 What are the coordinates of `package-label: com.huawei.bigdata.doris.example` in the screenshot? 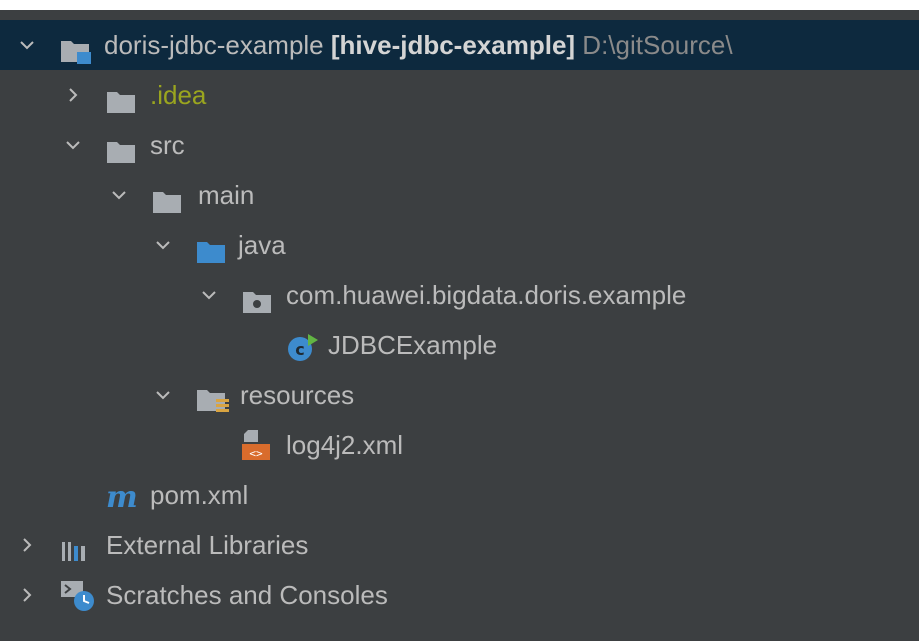 It's located at (486, 295).